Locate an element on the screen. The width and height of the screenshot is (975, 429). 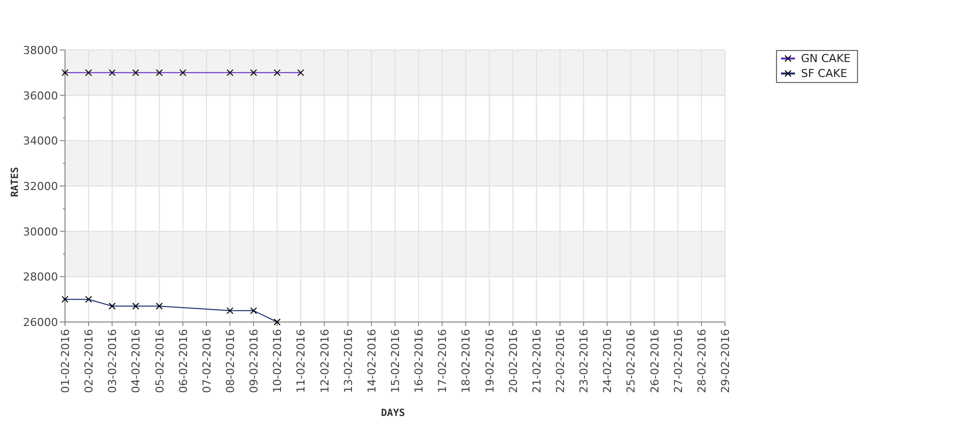
x-tick-label: 21-02-2016 is located at coordinates (537, 361).